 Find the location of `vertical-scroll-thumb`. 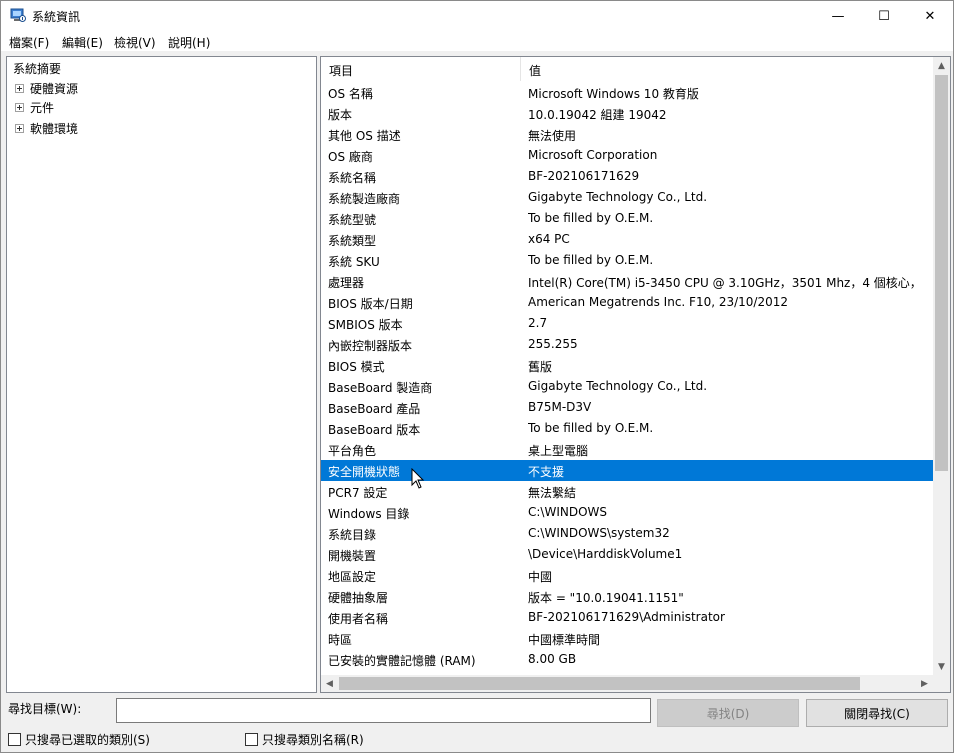

vertical-scroll-thumb is located at coordinates (941, 273).